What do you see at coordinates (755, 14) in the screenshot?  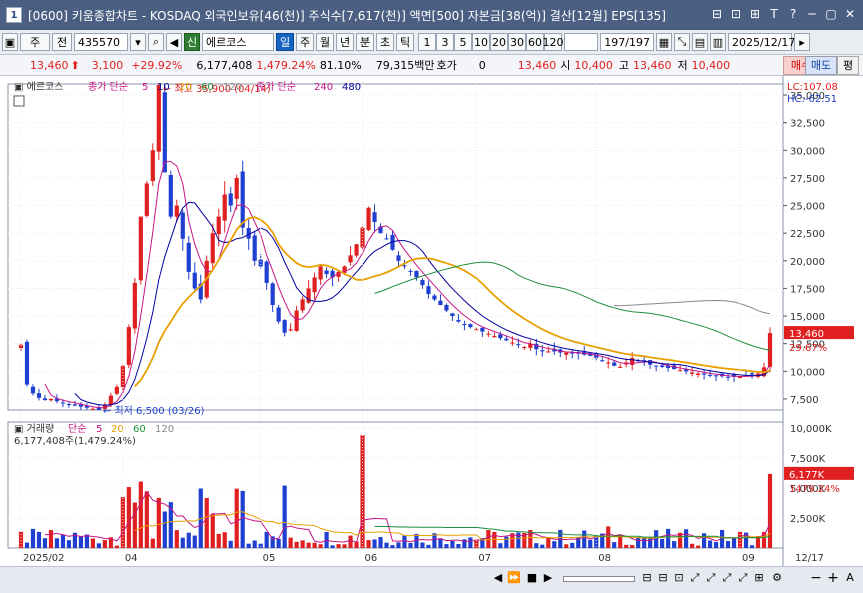 I see `window-button-2: ⊞` at bounding box center [755, 14].